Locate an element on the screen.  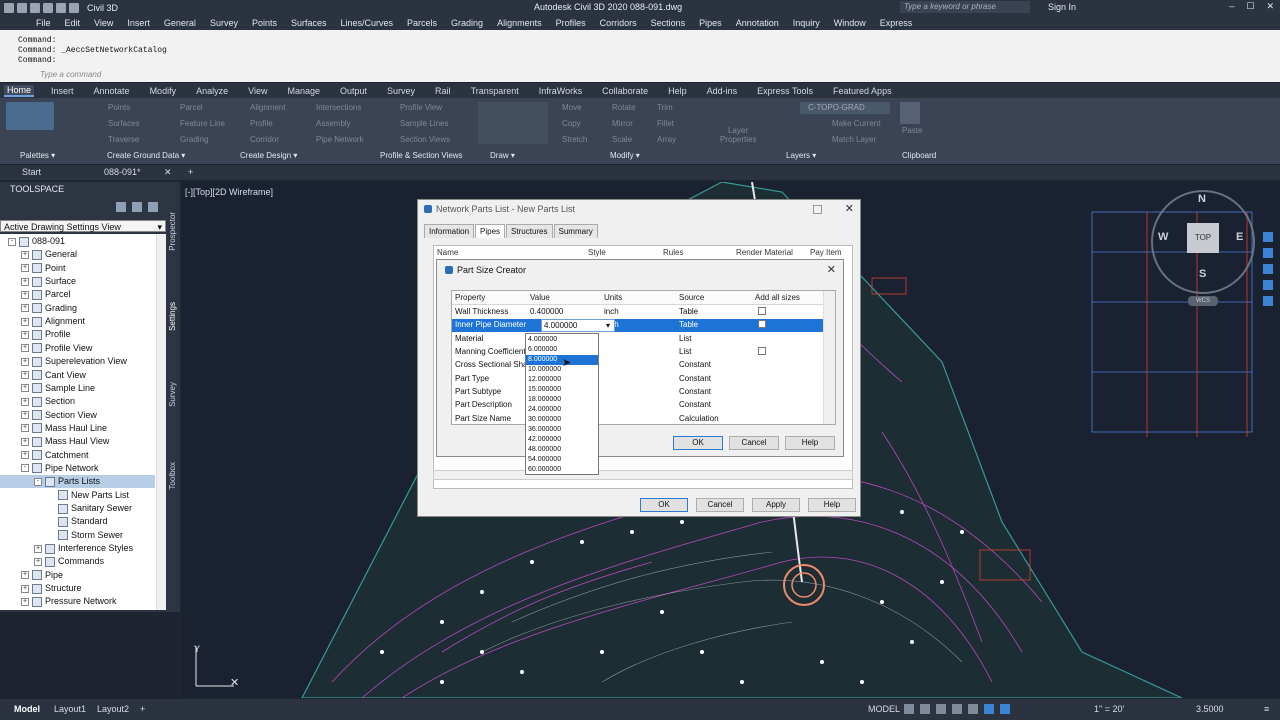
column-rules: Rules is located at coordinates (673, 252).